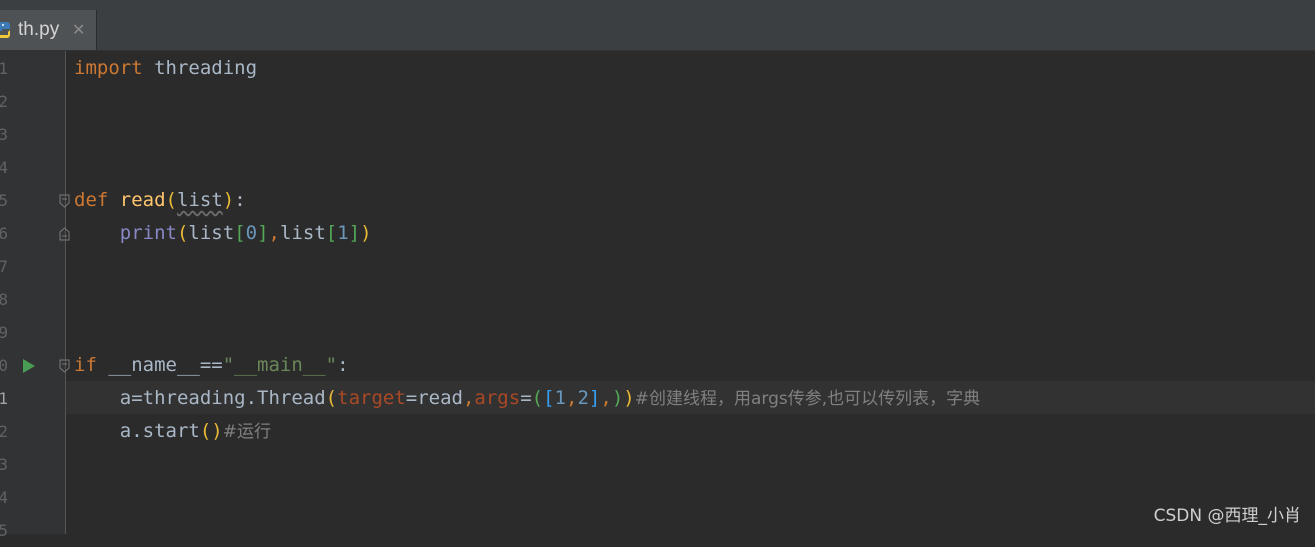  Describe the element at coordinates (78, 29) in the screenshot. I see `close-icon: ✕` at that location.